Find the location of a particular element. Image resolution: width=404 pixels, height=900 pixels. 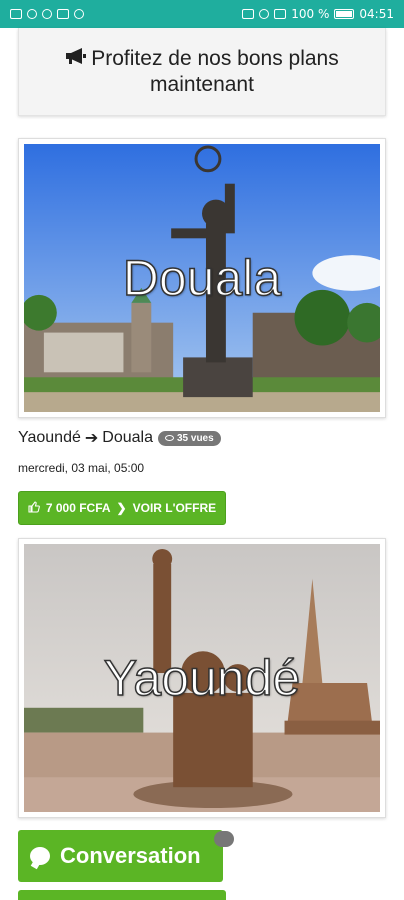

departure-date: mercredi, 03 mai, 05:00 is located at coordinates (81, 468).